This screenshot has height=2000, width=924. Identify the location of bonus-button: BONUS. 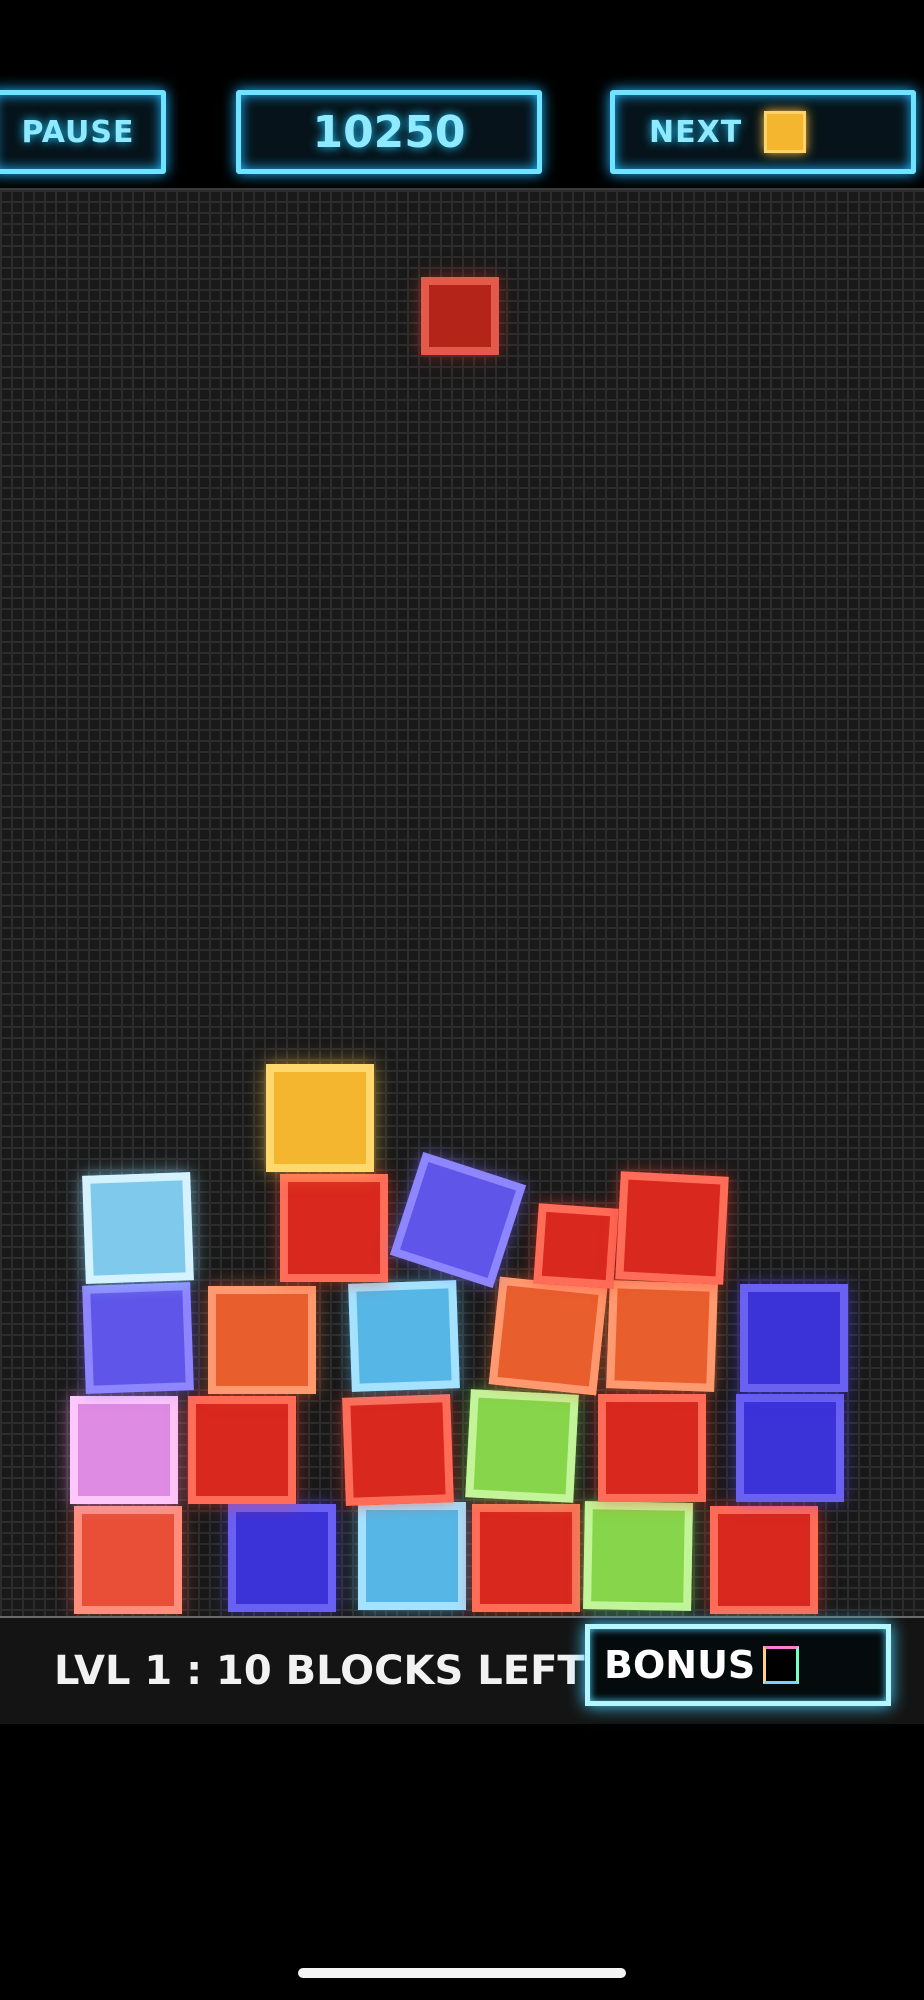
(738, 1665).